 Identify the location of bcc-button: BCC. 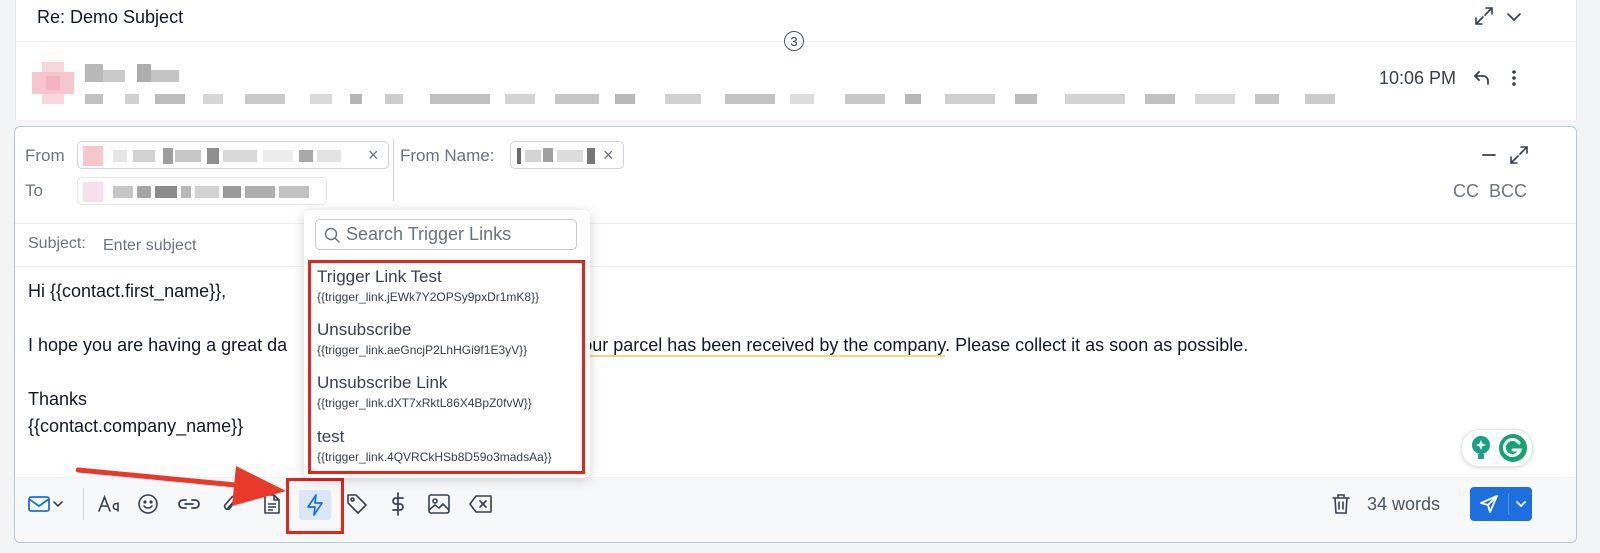
(1508, 191).